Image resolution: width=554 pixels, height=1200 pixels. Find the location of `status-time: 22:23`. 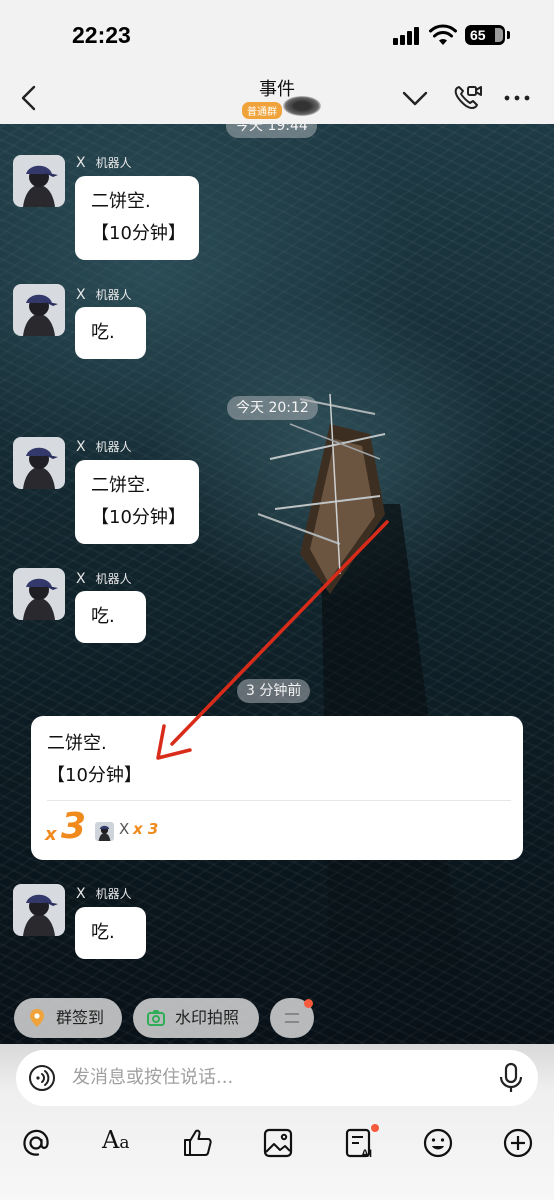

status-time: 22:23 is located at coordinates (101, 35).